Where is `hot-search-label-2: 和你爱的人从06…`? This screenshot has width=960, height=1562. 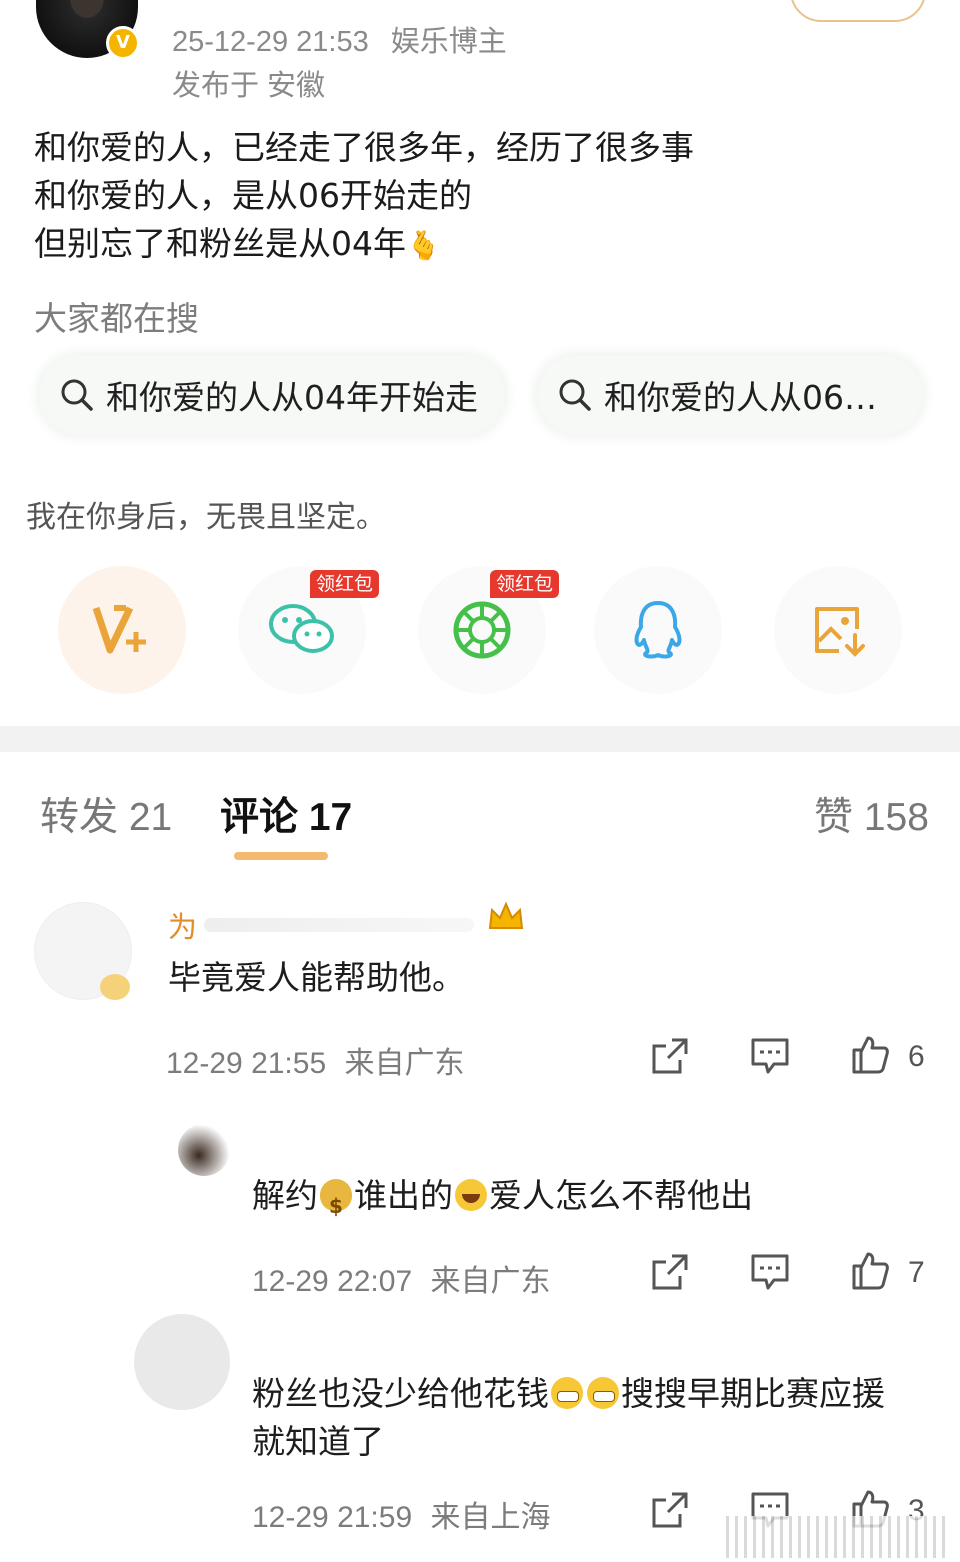
hot-search-label-2: 和你爱的人从06… is located at coordinates (740, 397).